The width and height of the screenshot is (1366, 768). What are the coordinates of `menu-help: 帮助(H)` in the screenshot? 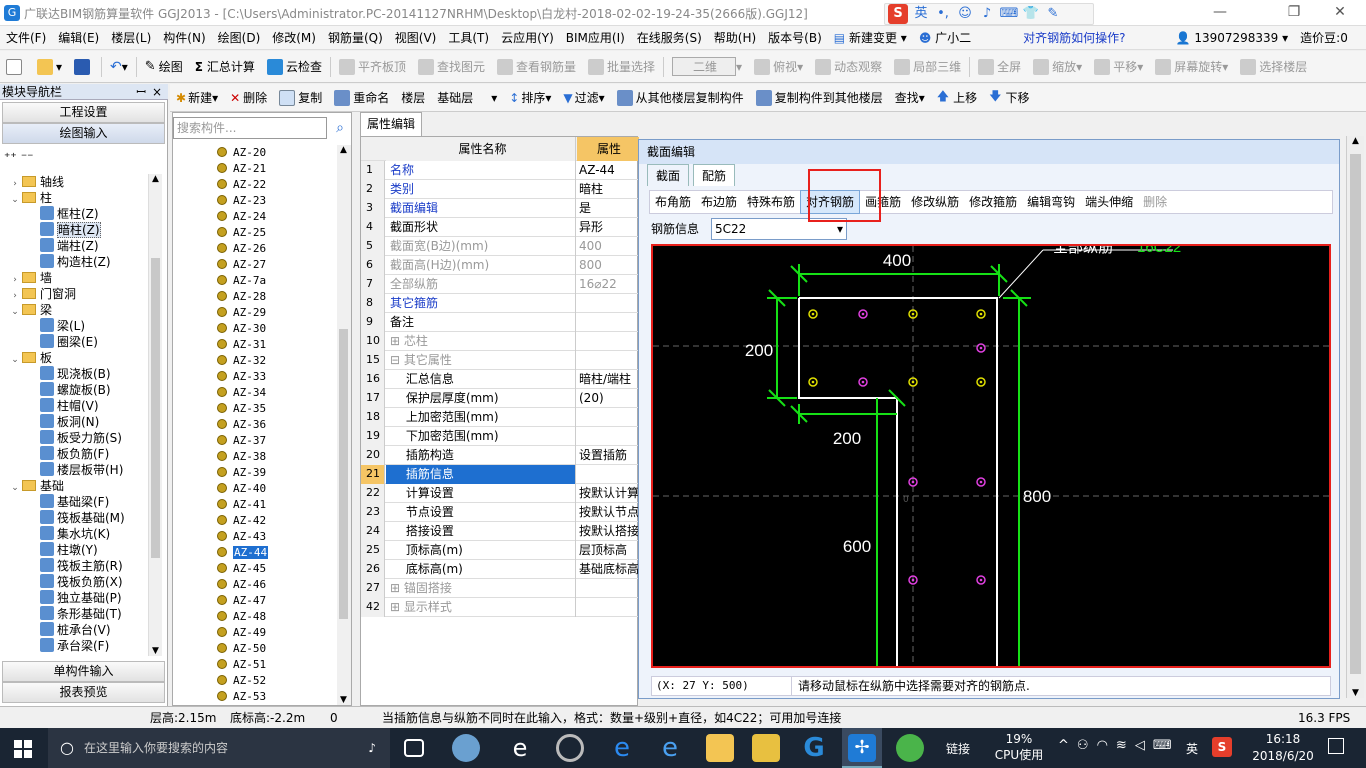 It's located at (735, 38).